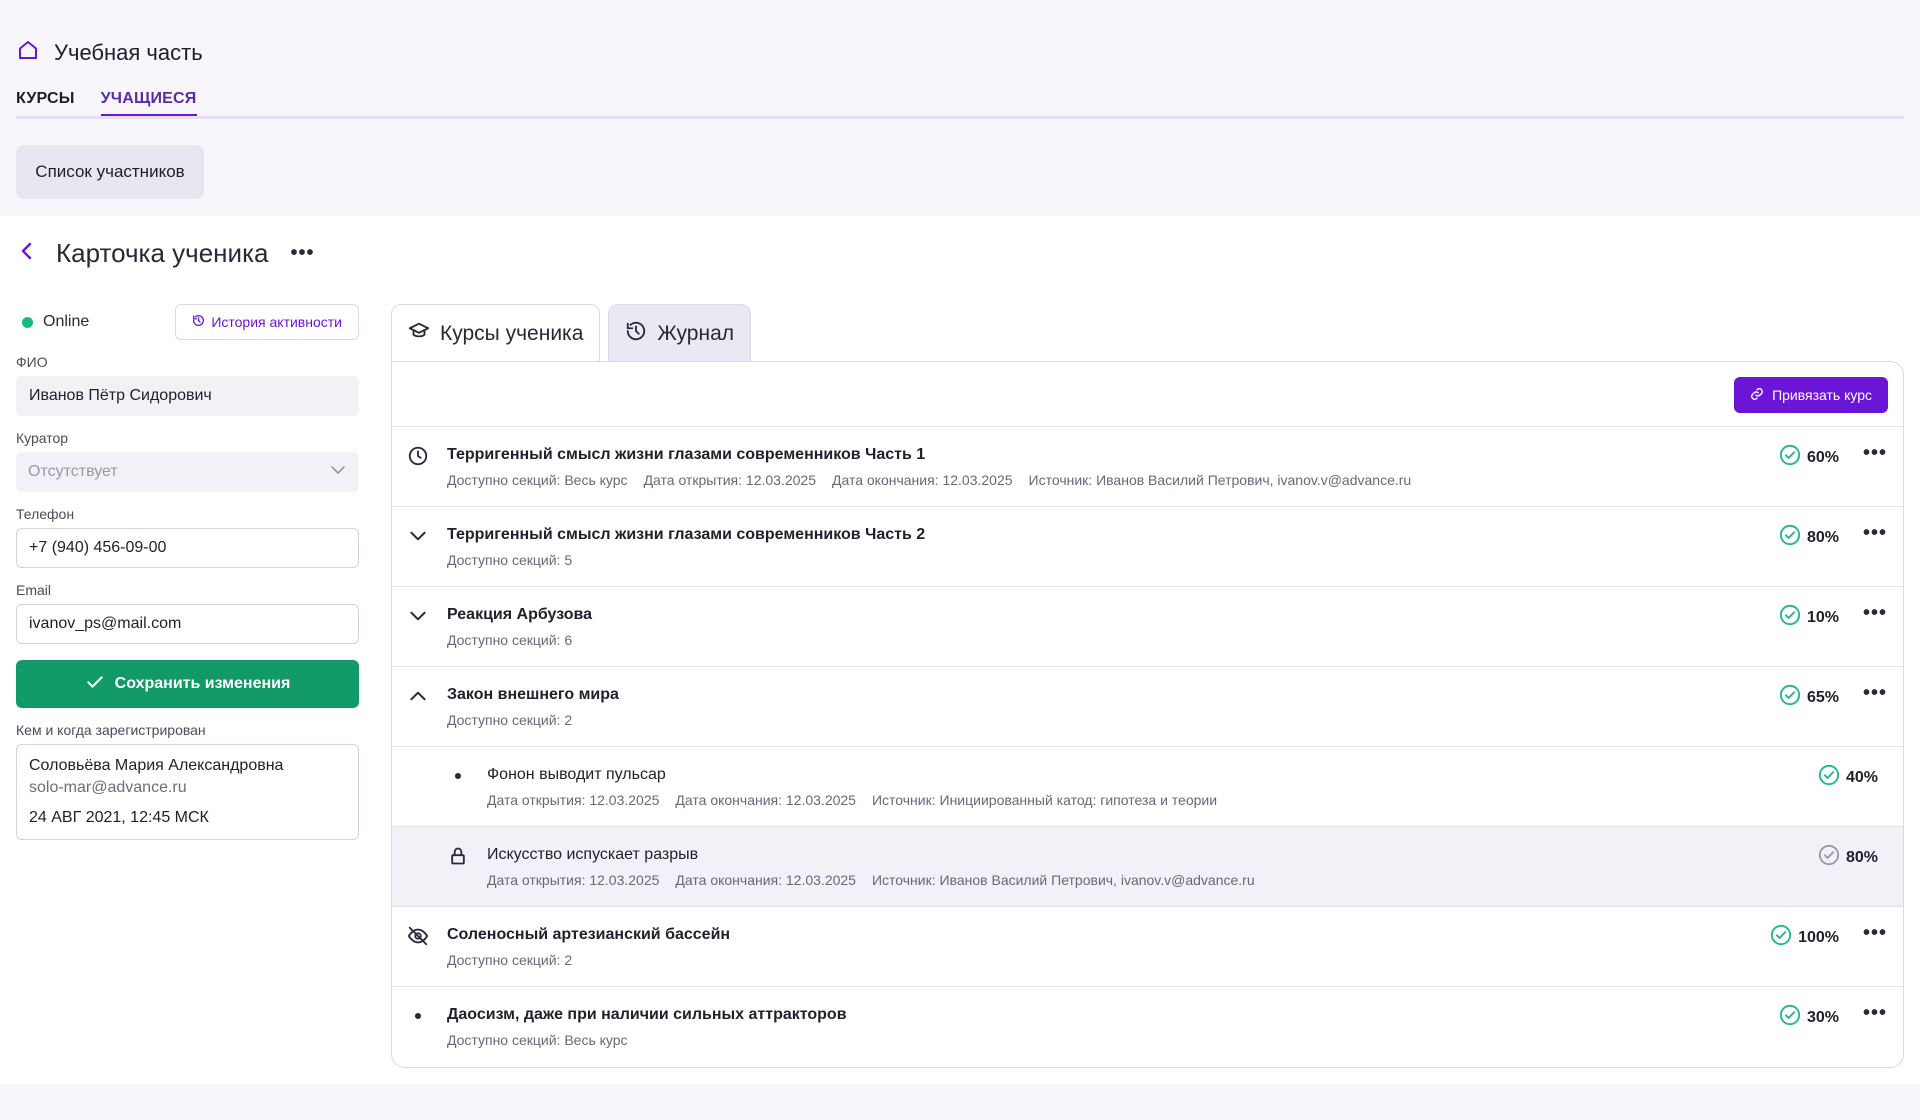 The height and width of the screenshot is (1120, 1920). I want to click on tab-student-courses: Курсы ученика, so click(496, 333).